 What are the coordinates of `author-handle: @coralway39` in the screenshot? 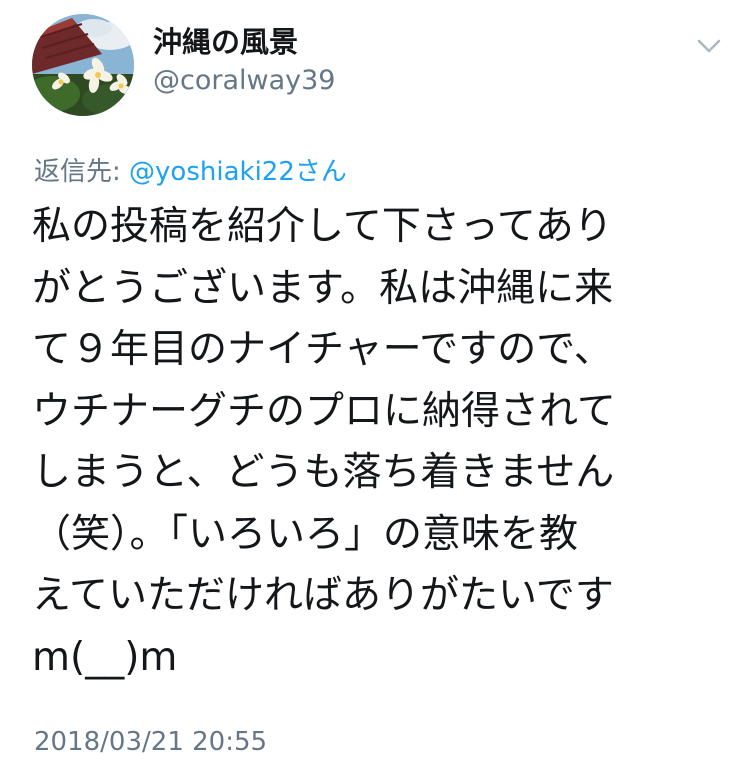 It's located at (244, 81).